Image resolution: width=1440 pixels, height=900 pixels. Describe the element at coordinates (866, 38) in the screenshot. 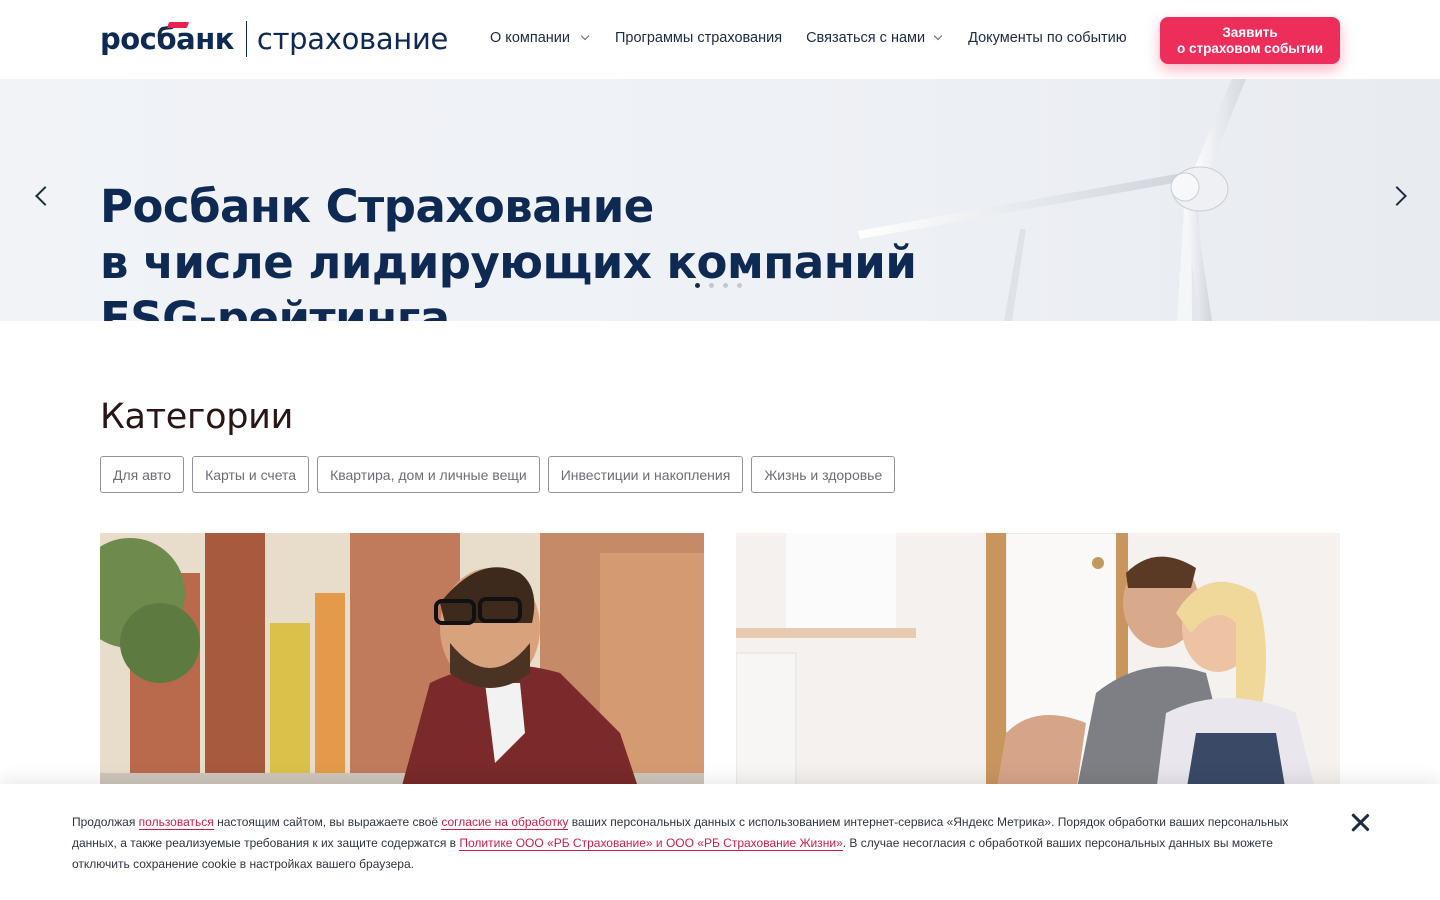

I see `nav-item-label: Связаться с нами` at that location.